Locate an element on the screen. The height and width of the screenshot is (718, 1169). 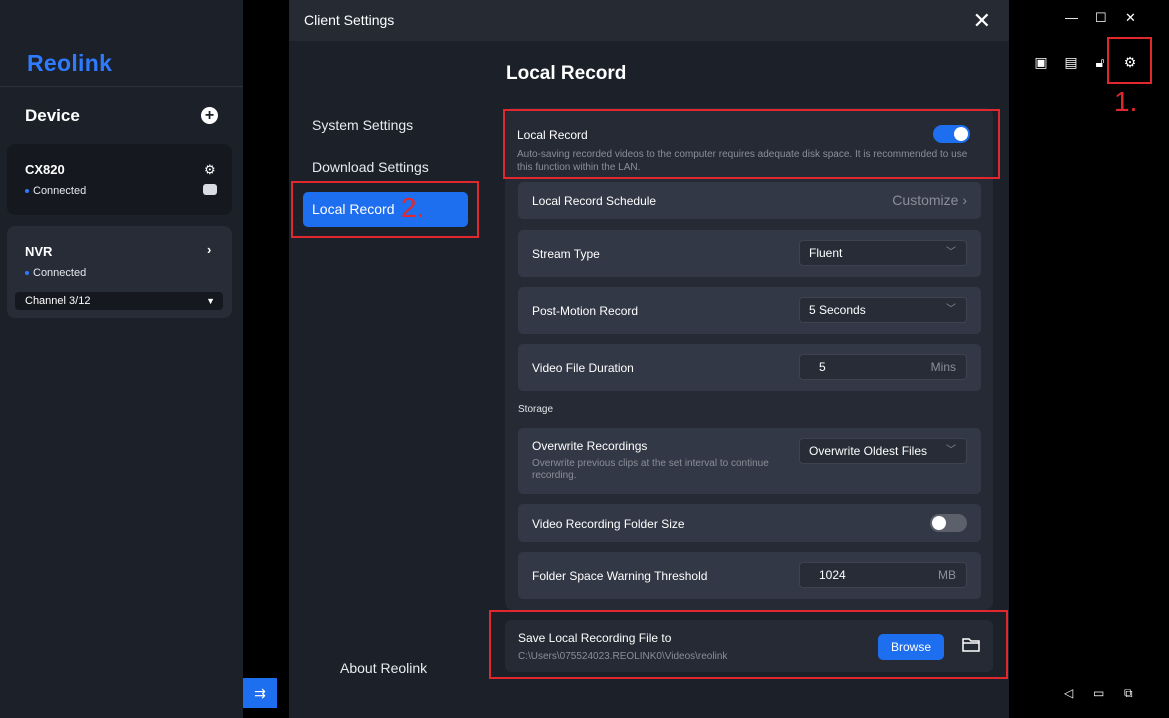
customize-text: Customize is located at coordinates (925, 200).